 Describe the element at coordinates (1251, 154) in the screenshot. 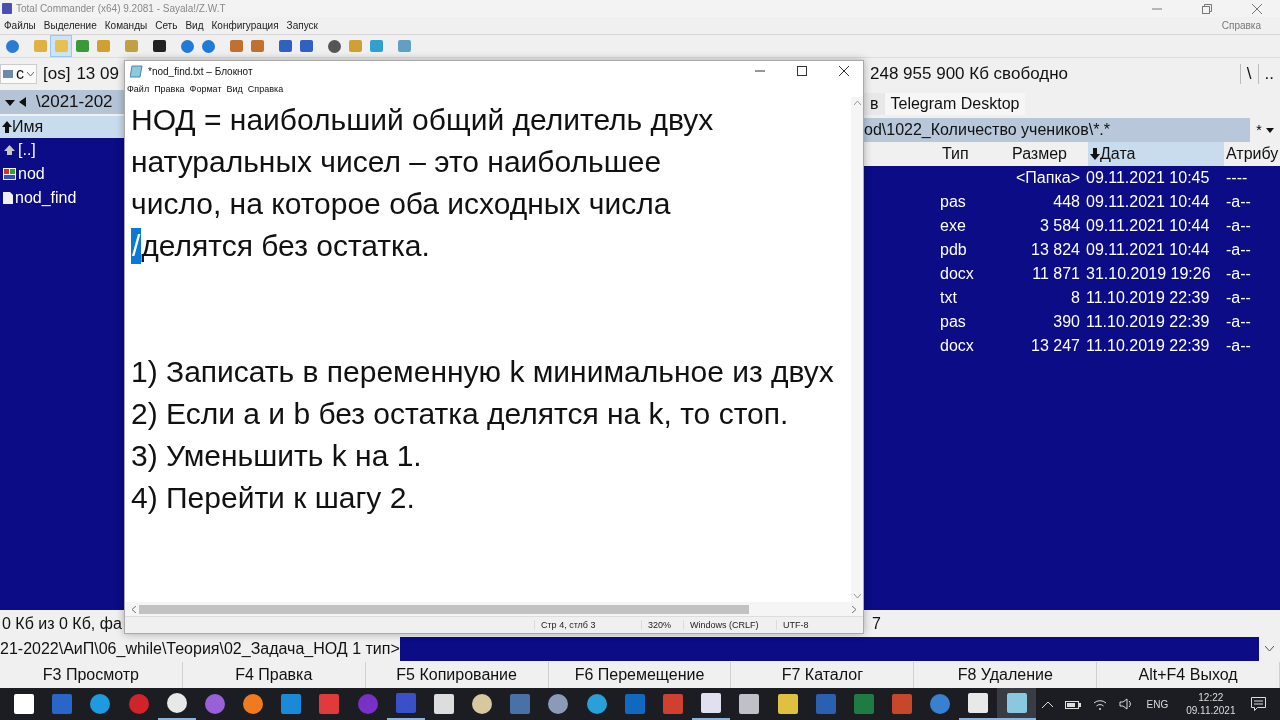

I see `column-header: Атрибу` at that location.